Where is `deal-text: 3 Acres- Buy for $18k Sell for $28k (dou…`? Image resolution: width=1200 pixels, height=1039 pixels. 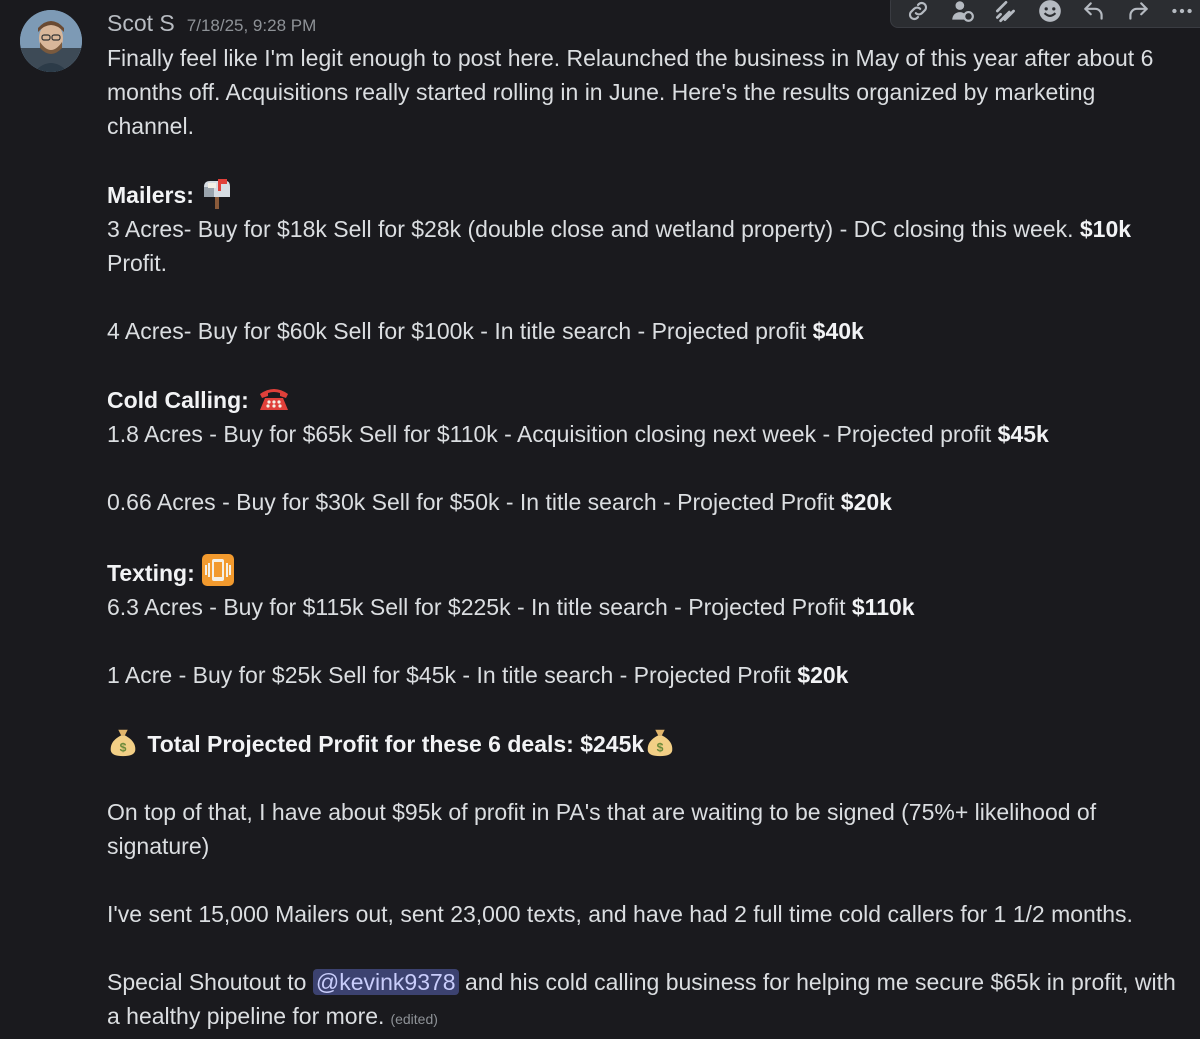
deal-text: 3 Acres- Buy for $18k Sell for $28k (dou… is located at coordinates (593, 229).